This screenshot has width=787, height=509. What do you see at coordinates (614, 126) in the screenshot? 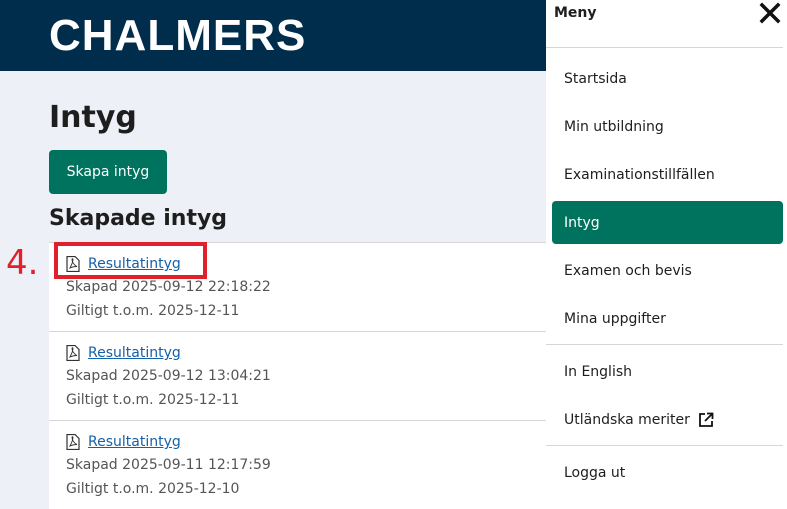
I see `menu-item-label: Min utbildning` at bounding box center [614, 126].